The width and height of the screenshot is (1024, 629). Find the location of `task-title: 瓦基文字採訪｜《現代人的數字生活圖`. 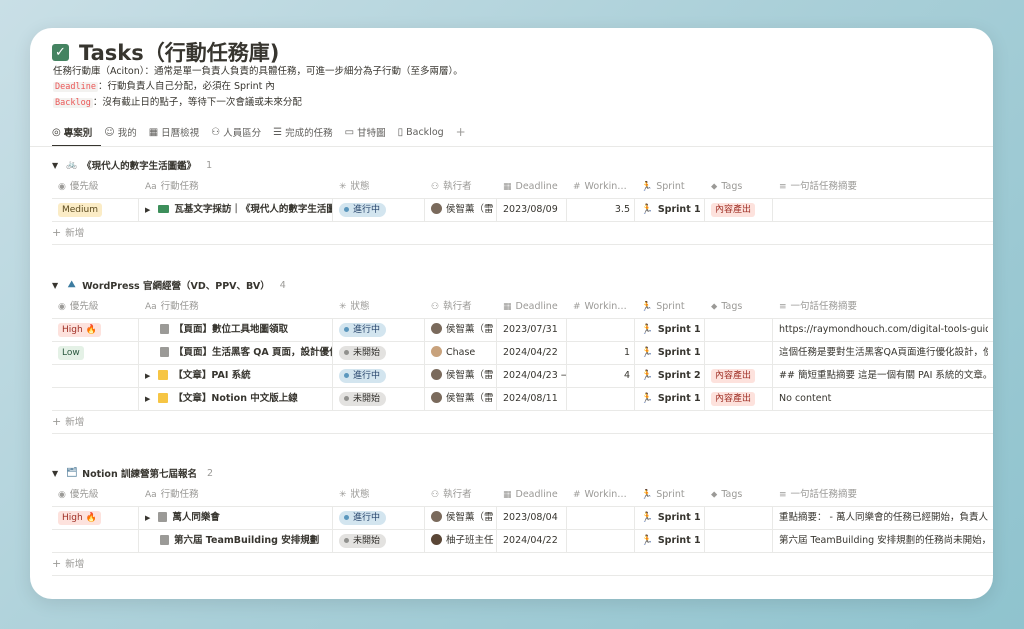

task-title: 瓦基文字採訪｜《現代人的數字生活圖 is located at coordinates (253, 209).